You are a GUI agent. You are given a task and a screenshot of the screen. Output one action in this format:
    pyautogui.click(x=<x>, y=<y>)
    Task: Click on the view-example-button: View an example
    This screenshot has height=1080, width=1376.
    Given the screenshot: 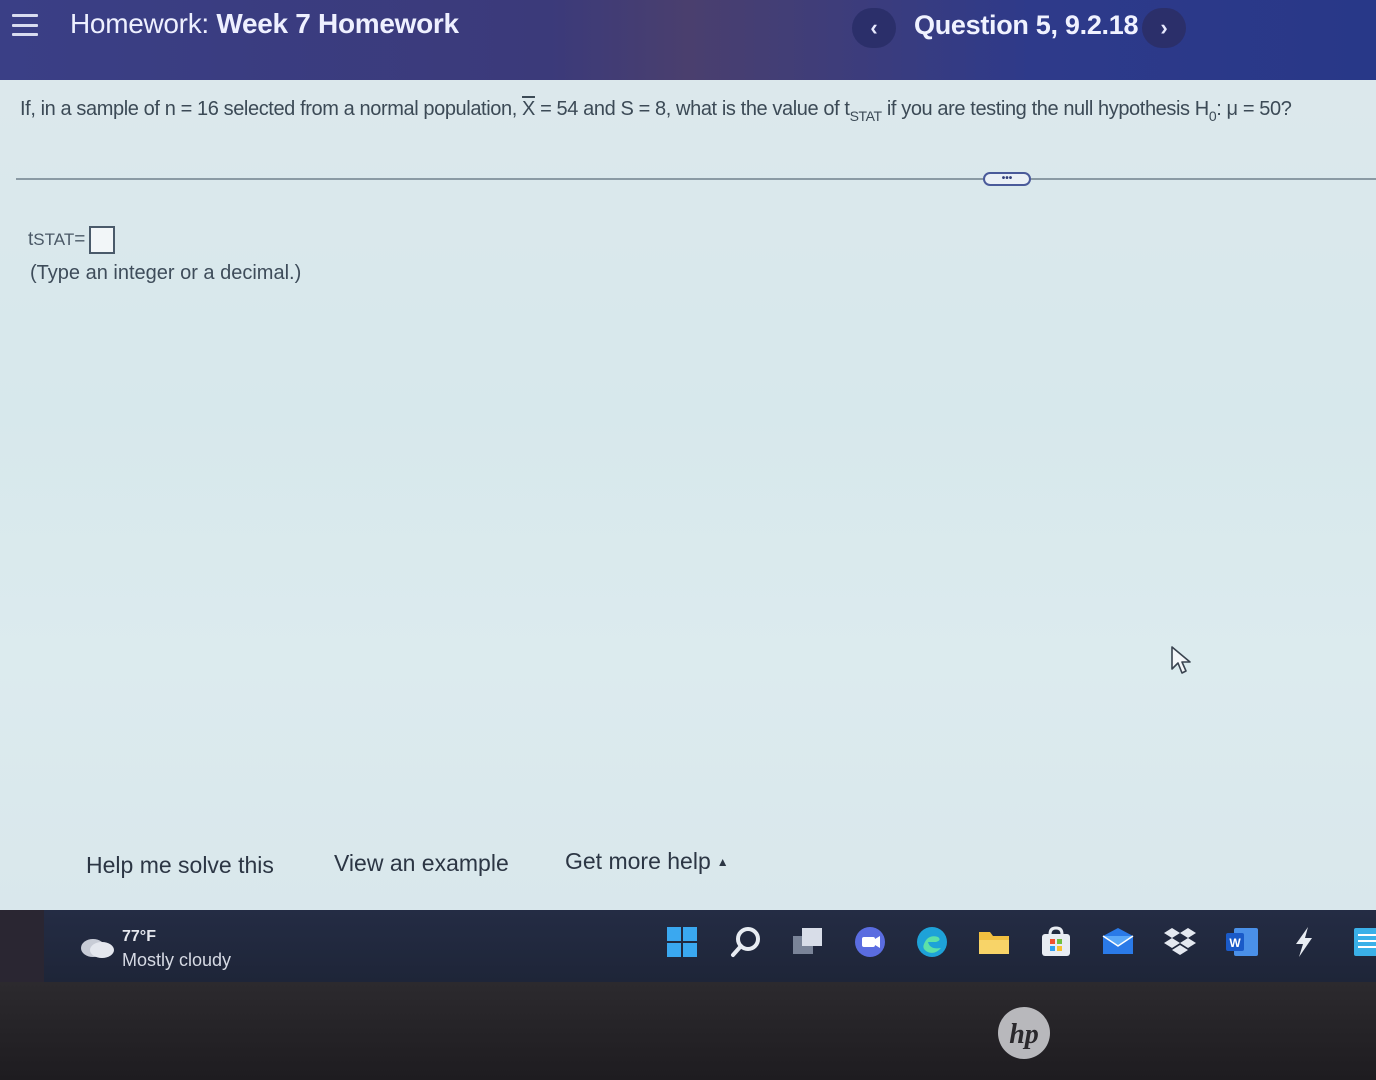 What is the action you would take?
    pyautogui.click(x=421, y=863)
    